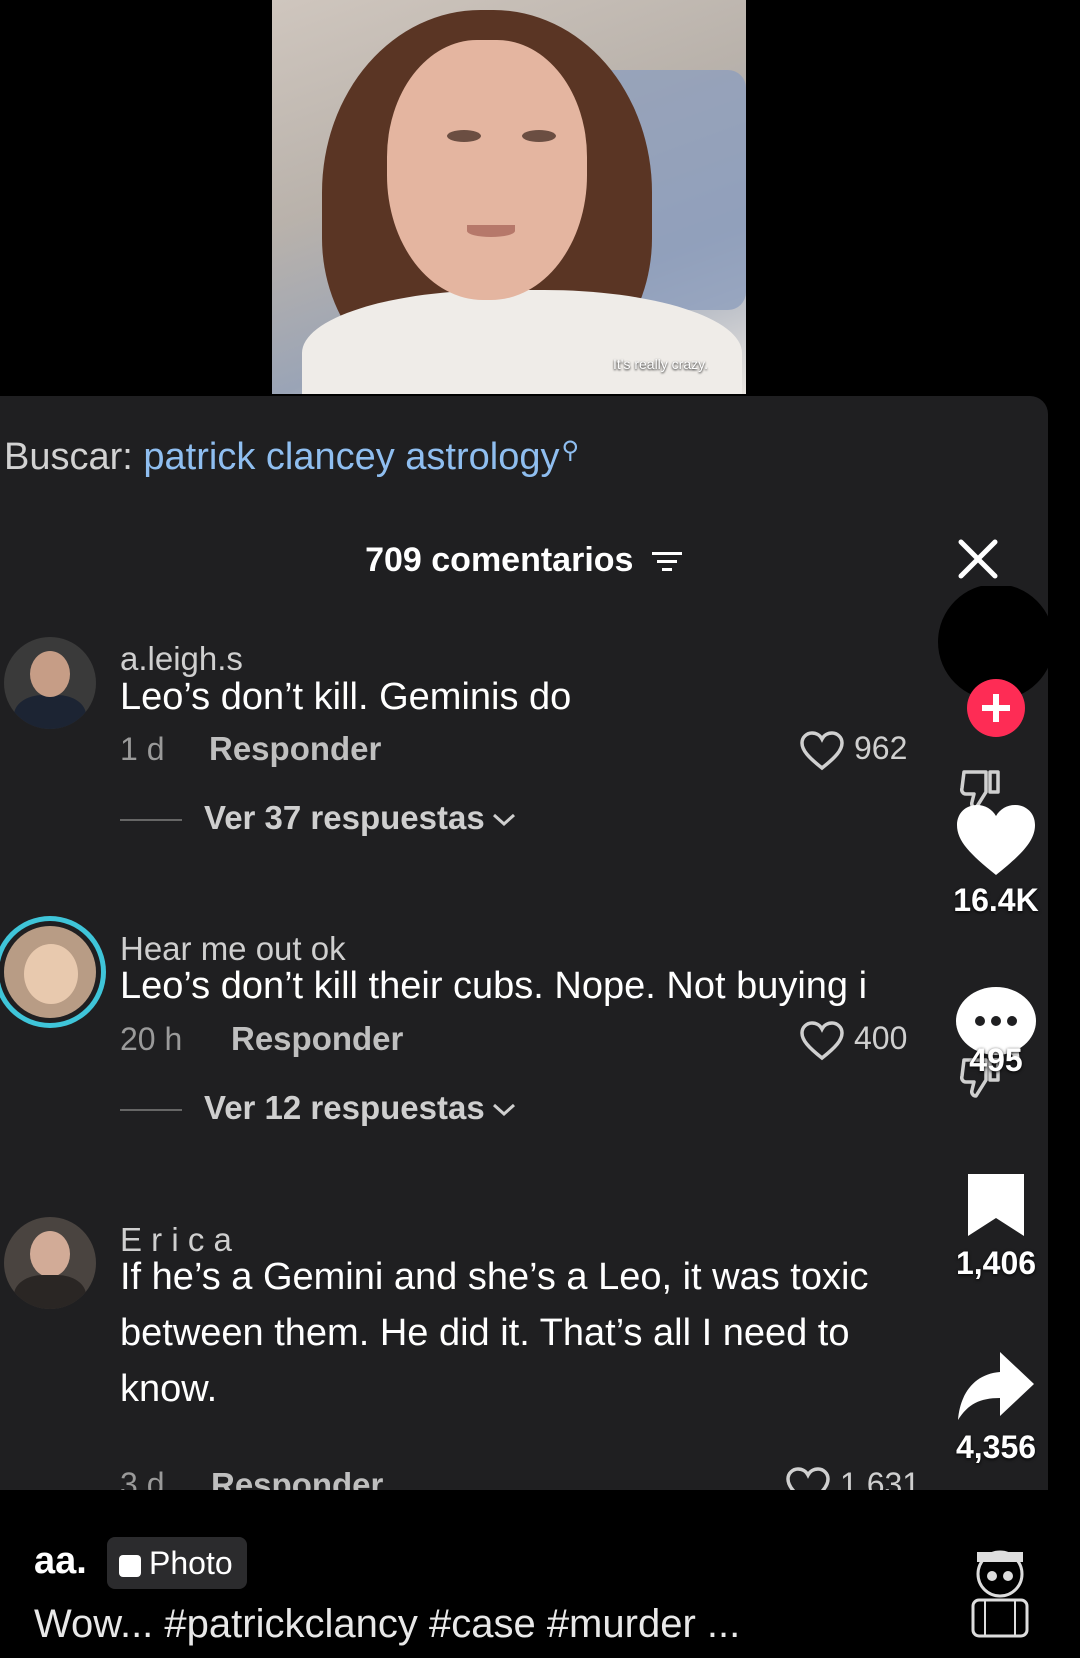 The image size is (1080, 1658). What do you see at coordinates (499, 560) in the screenshot?
I see `comments-count: 709 comentarios` at bounding box center [499, 560].